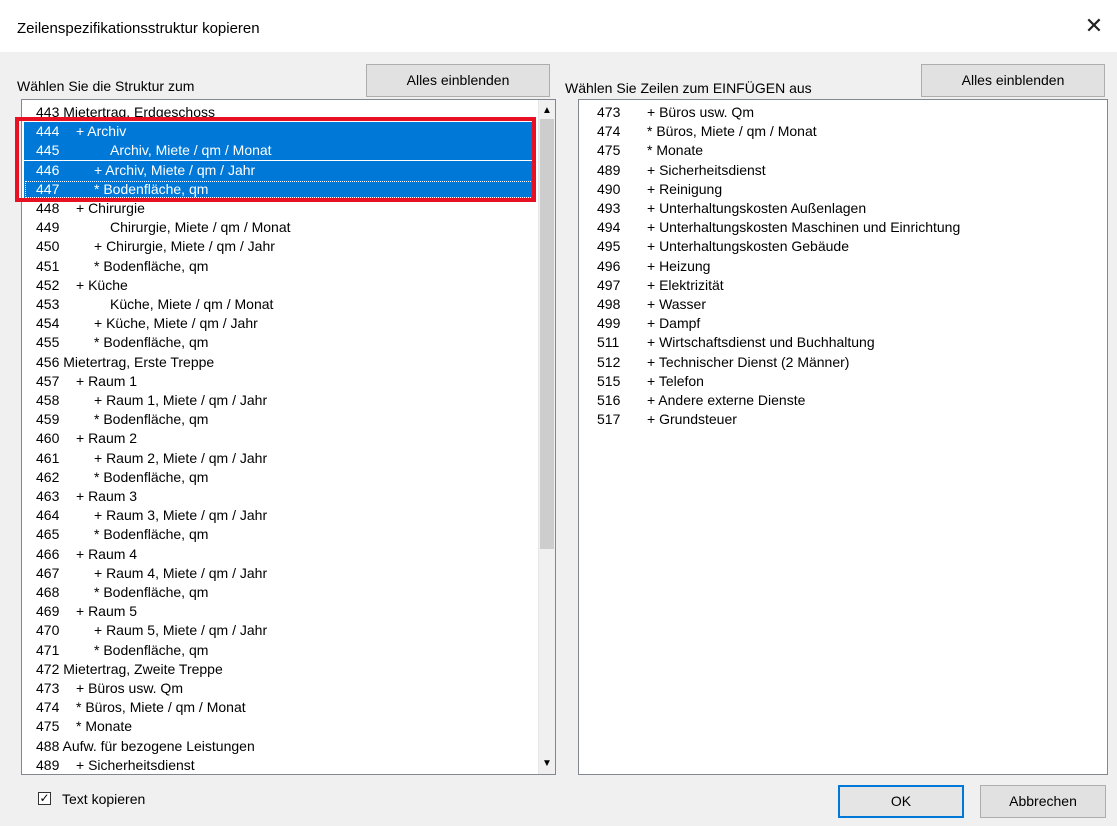 The height and width of the screenshot is (826, 1117). What do you see at coordinates (129, 688) in the screenshot?
I see `row-label: + Büros usw. Qm` at bounding box center [129, 688].